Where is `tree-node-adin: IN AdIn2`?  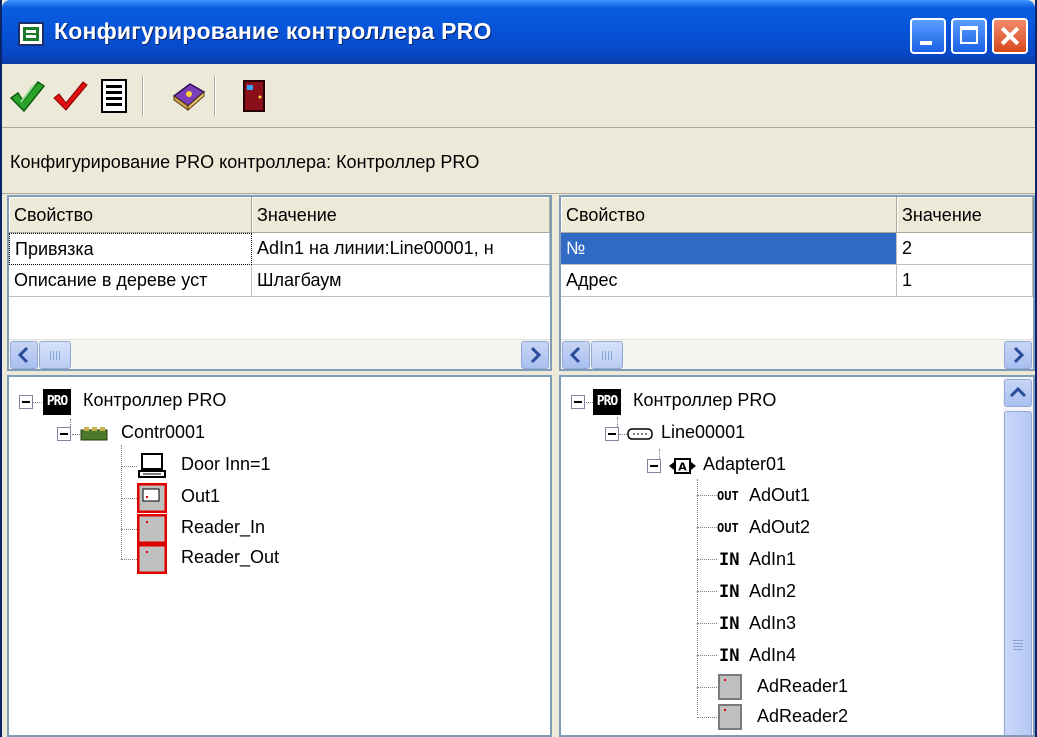 tree-node-adin: IN AdIn2 is located at coordinates (857, 593).